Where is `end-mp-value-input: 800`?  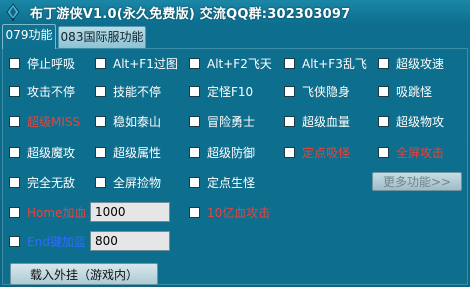 end-mp-value-input: 800 is located at coordinates (130, 241).